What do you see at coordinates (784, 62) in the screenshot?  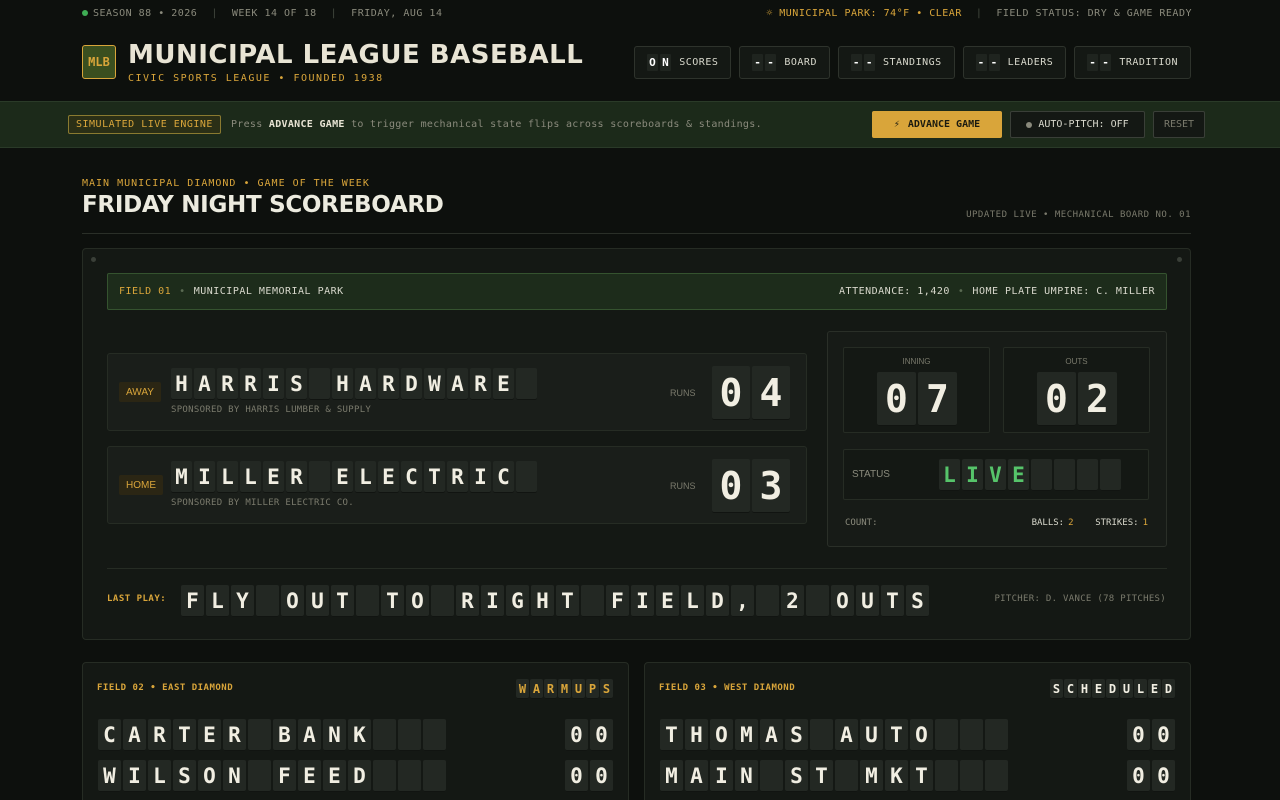 I see `nav-board-button: - - BOARD` at bounding box center [784, 62].